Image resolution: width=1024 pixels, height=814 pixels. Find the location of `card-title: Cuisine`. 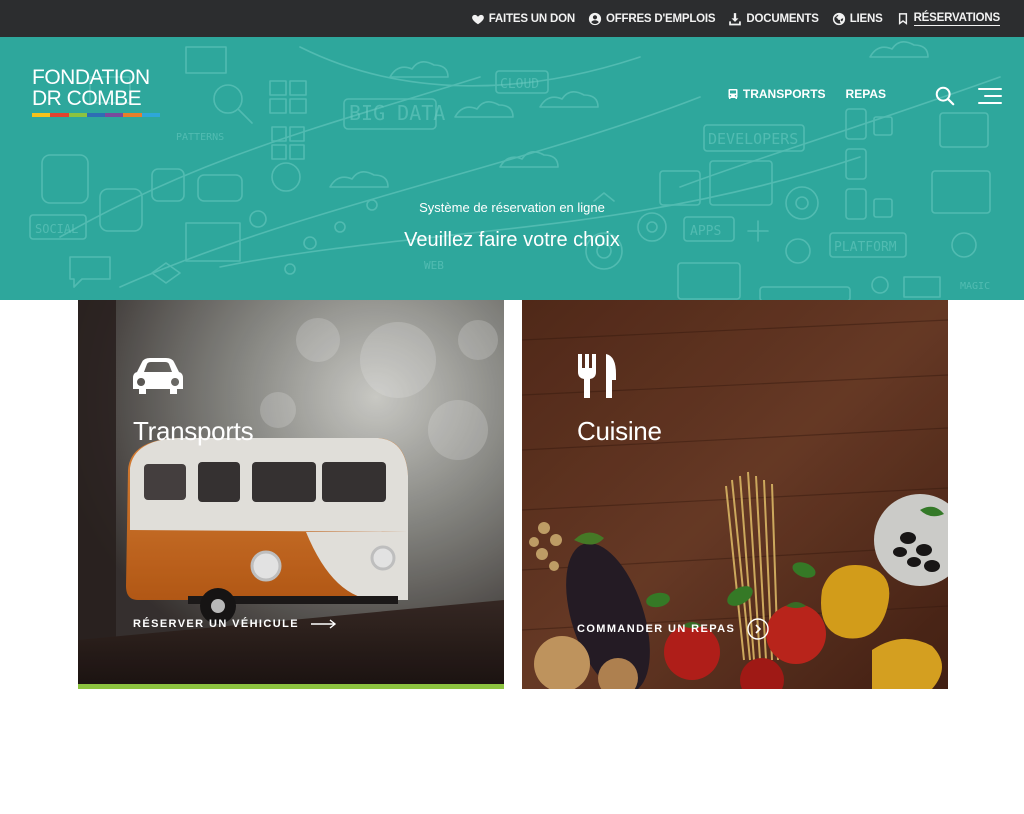

card-title: Cuisine is located at coordinates (619, 431).